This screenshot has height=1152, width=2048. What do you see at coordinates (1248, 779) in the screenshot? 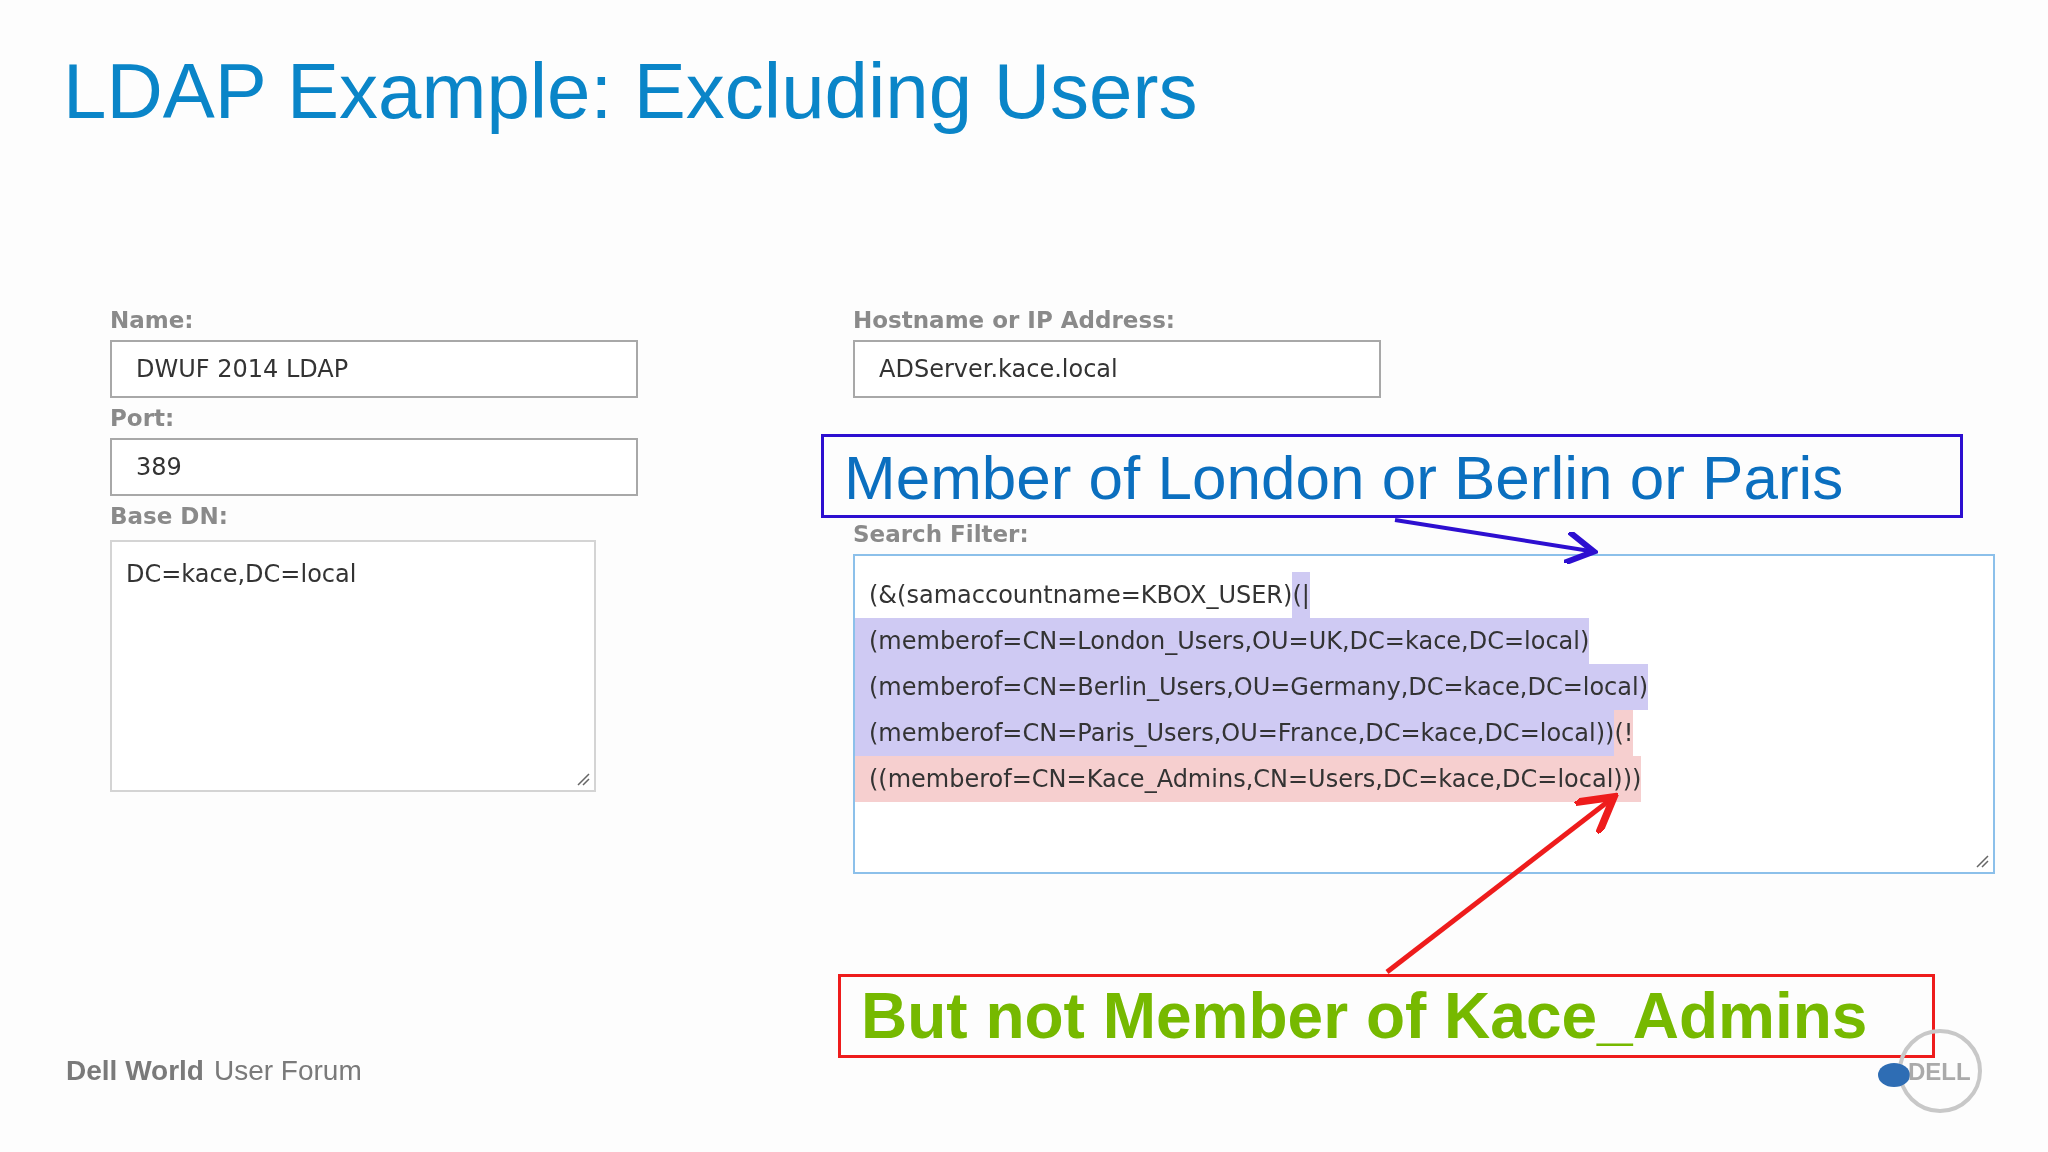
I see `filter-text: ((memberof=CN=Kace_Admins,CN=Users,DC=kace,DC=local)))` at bounding box center [1248, 779].